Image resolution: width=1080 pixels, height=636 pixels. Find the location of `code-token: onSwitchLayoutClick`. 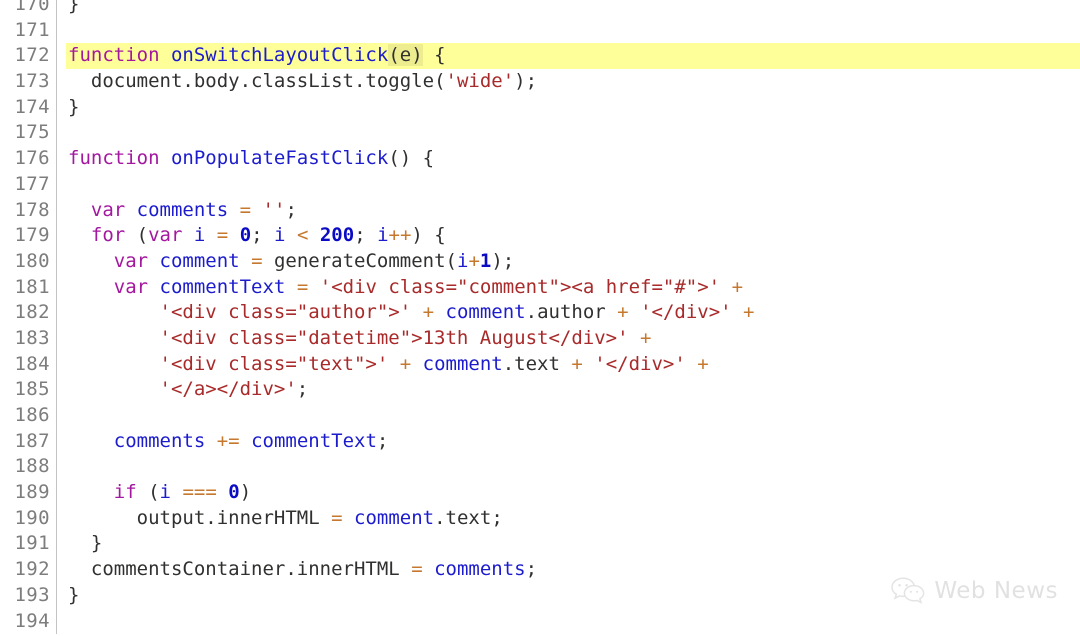

code-token: onSwitchLayoutClick is located at coordinates (279, 55).